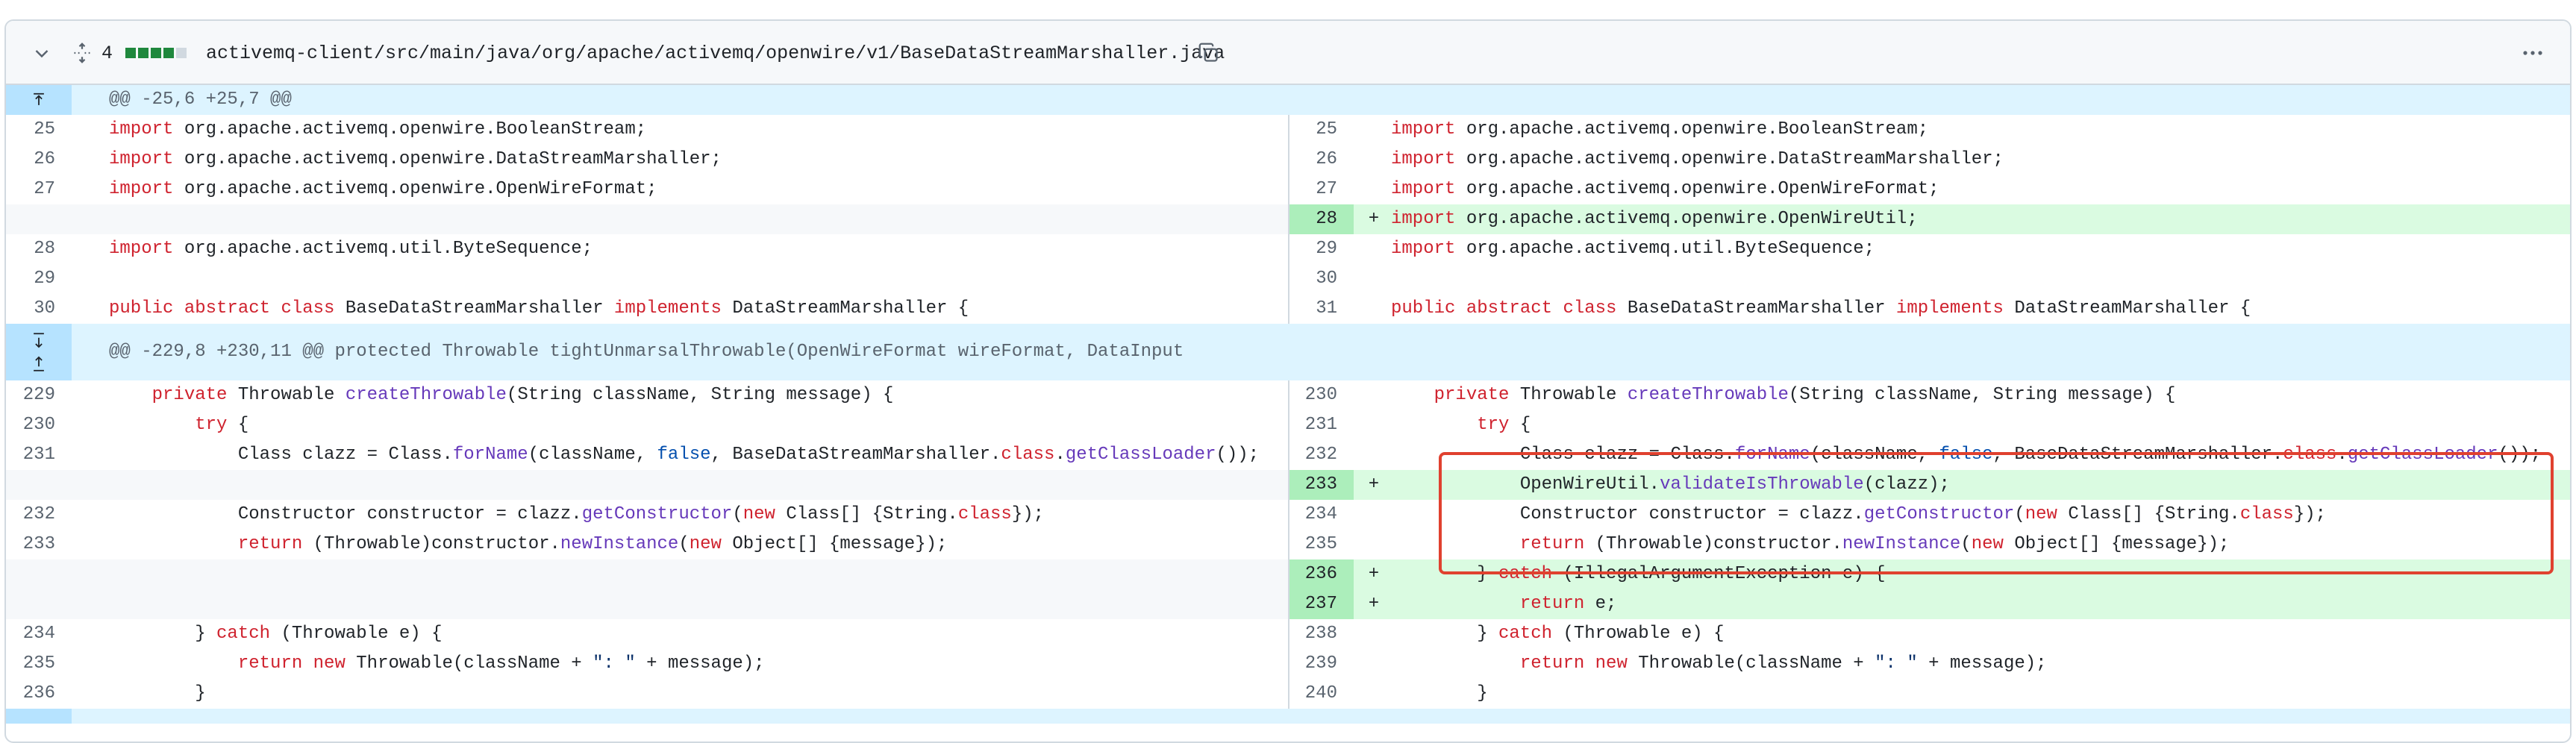  I want to click on line-number-left: 233, so click(39, 544).